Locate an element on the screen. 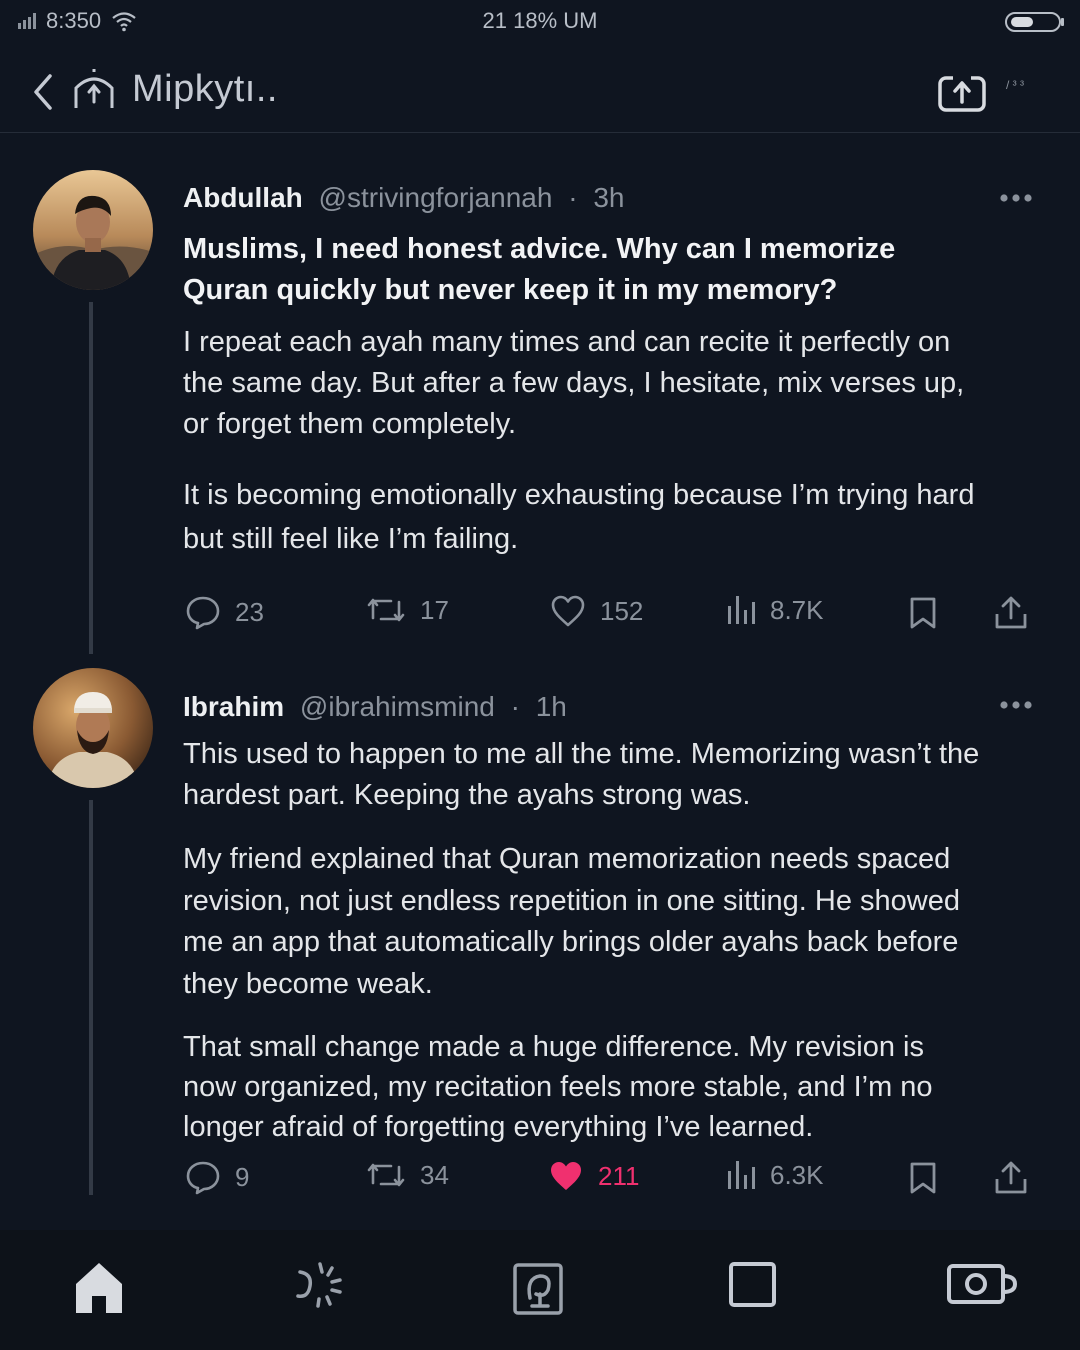 The image size is (1080, 1350). header-count: / ³ ³ is located at coordinates (1015, 85).